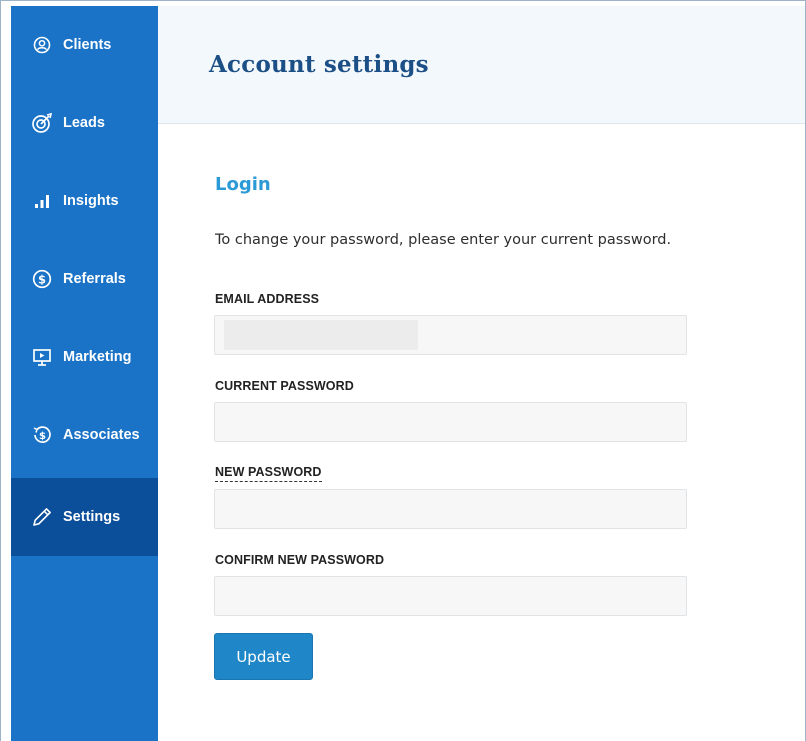  I want to click on sidebar-item-label: Insights, so click(91, 201).